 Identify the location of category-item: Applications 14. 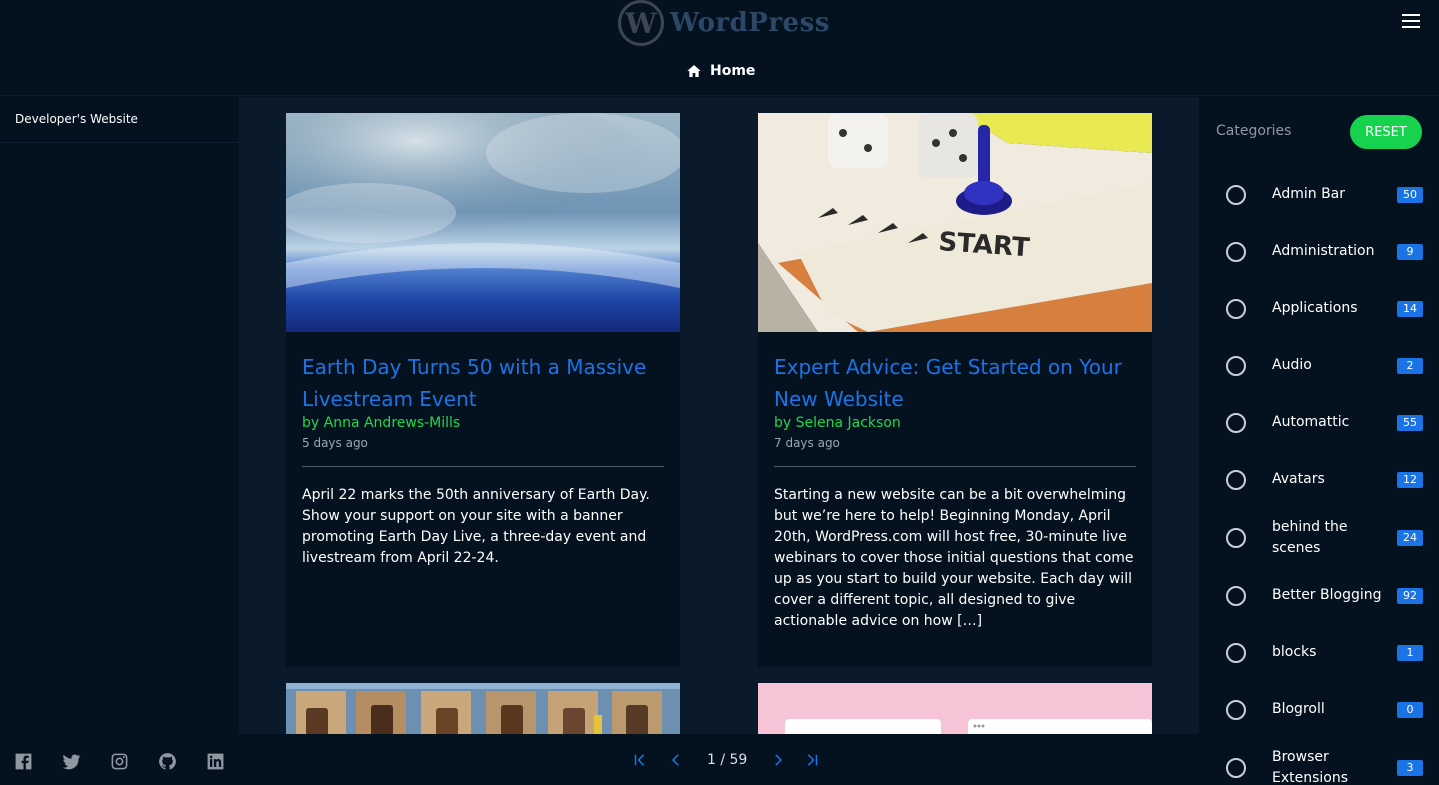
(1319, 308).